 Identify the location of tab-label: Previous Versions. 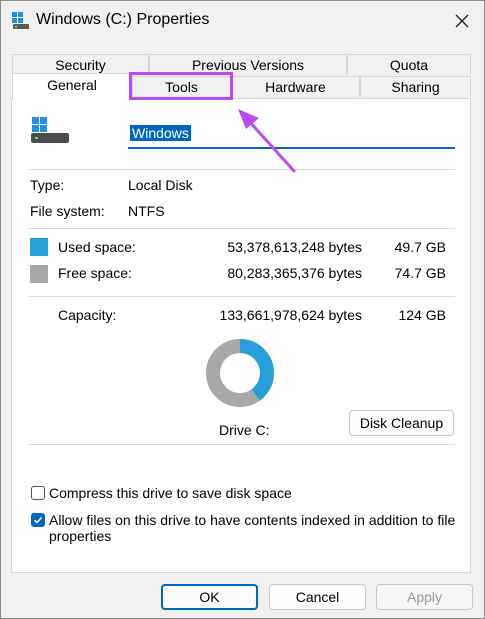
(248, 65).